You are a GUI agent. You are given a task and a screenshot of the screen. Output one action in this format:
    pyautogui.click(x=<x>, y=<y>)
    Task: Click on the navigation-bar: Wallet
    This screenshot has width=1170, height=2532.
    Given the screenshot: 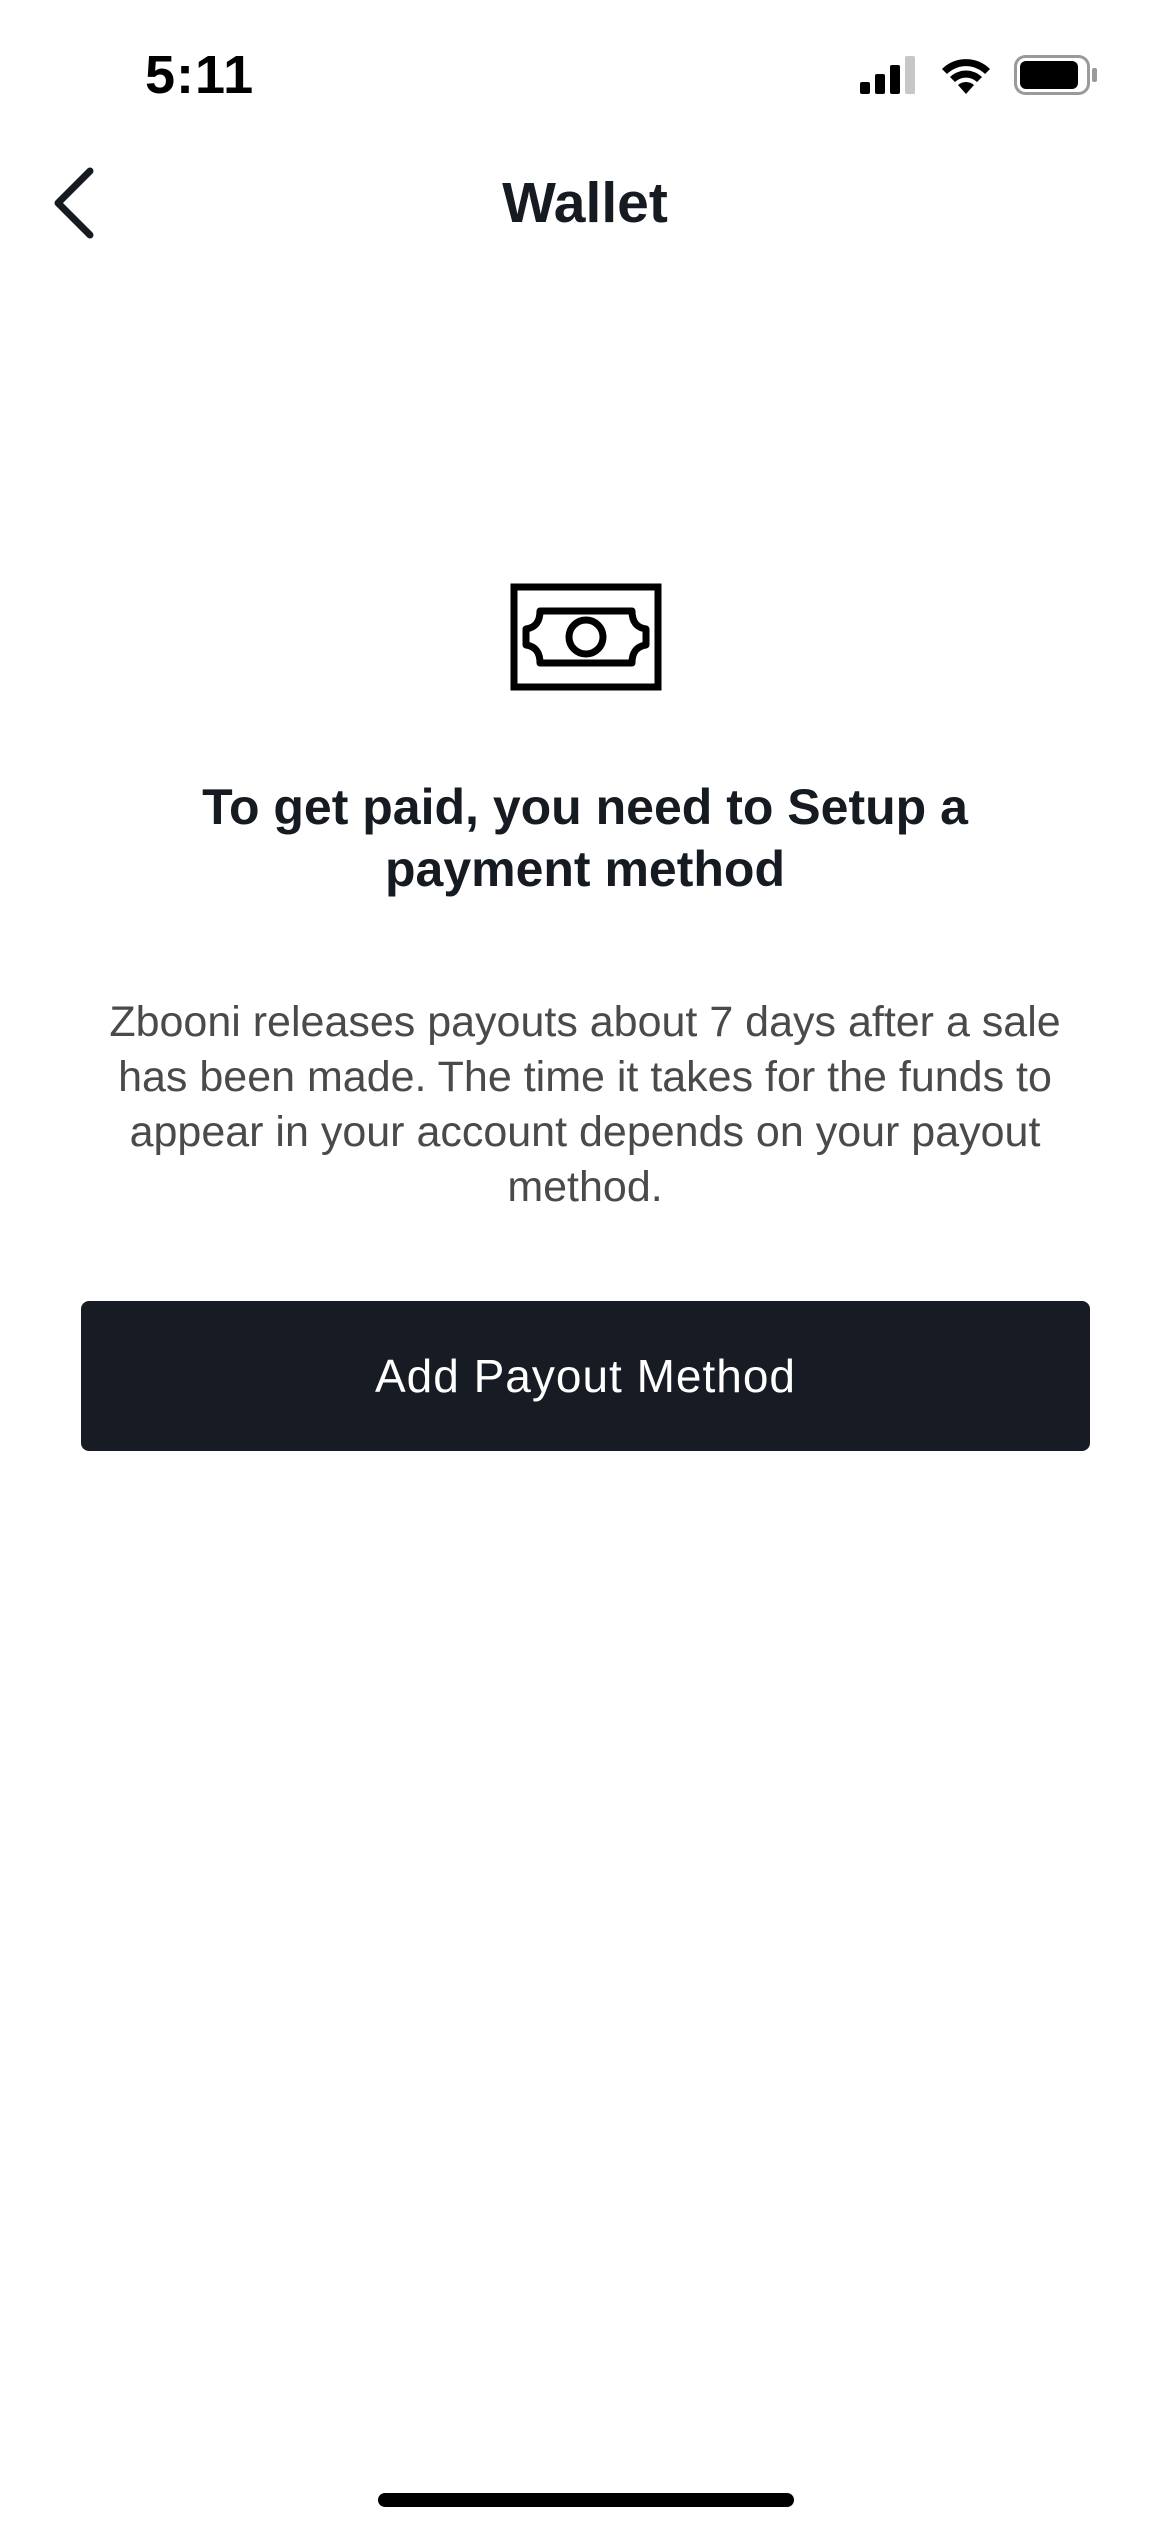 What is the action you would take?
    pyautogui.click(x=585, y=205)
    